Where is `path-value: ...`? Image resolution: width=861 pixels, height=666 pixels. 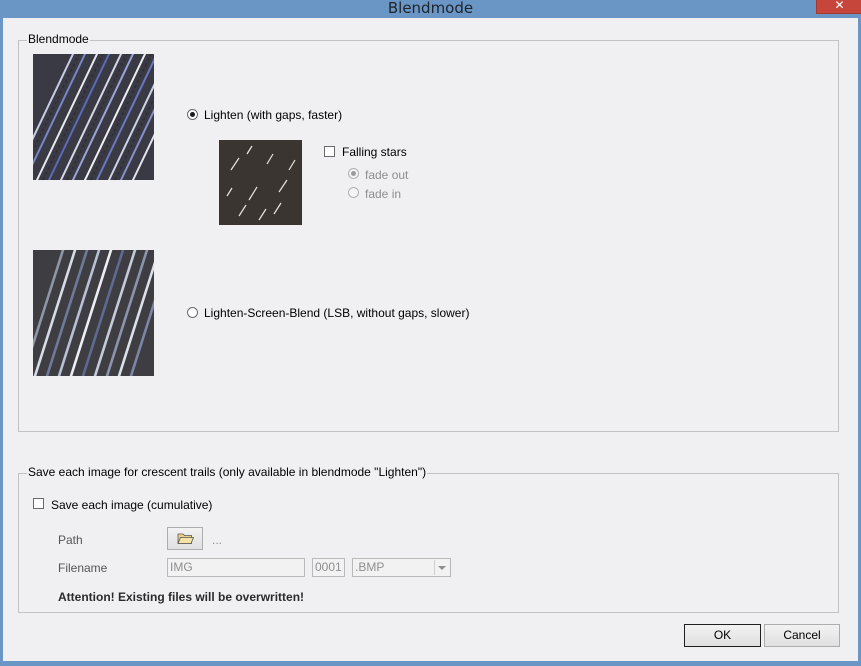 path-value: ... is located at coordinates (217, 540).